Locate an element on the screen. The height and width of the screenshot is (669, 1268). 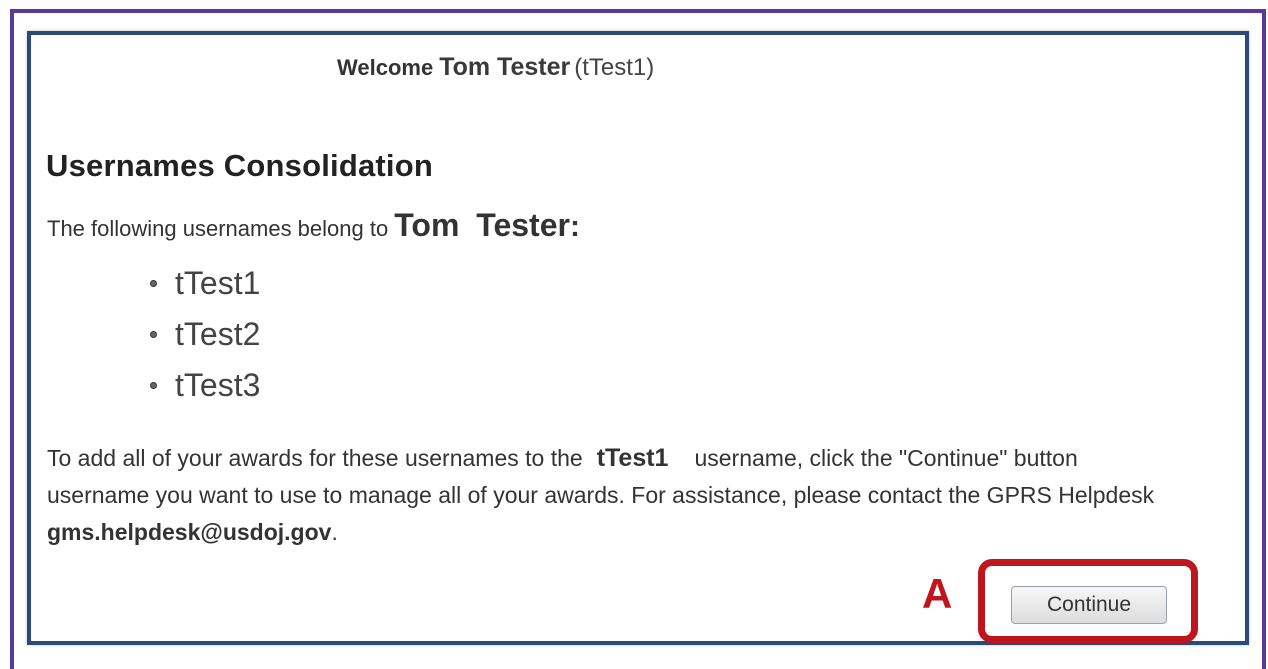
list-item: tTest3 is located at coordinates (205, 385).